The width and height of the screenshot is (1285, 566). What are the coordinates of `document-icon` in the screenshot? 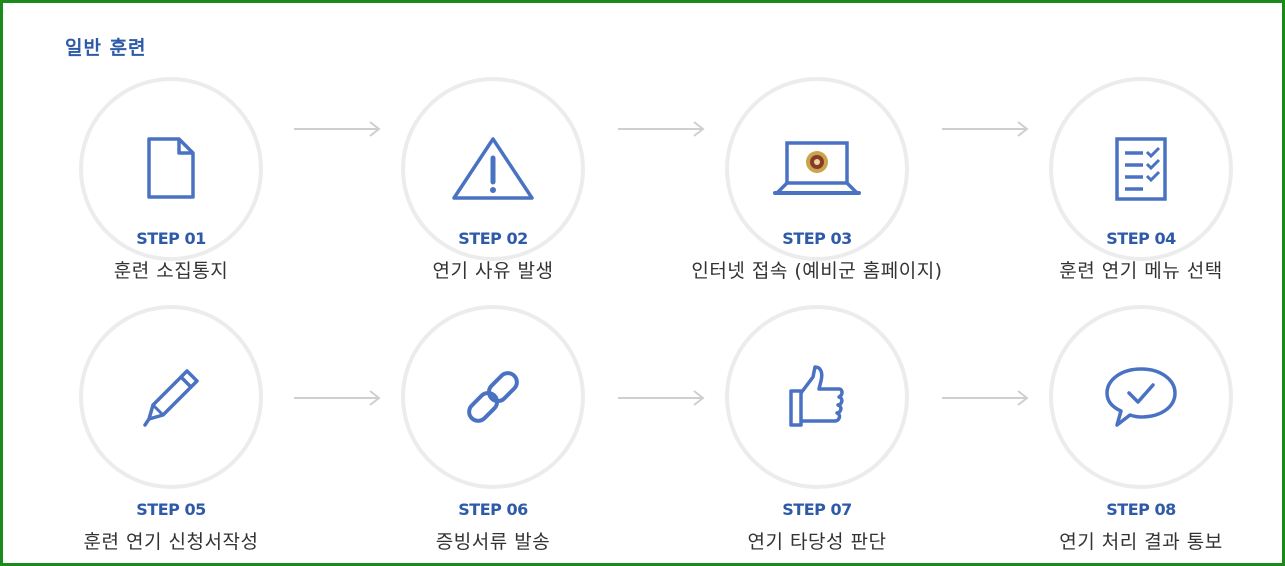 It's located at (171, 168).